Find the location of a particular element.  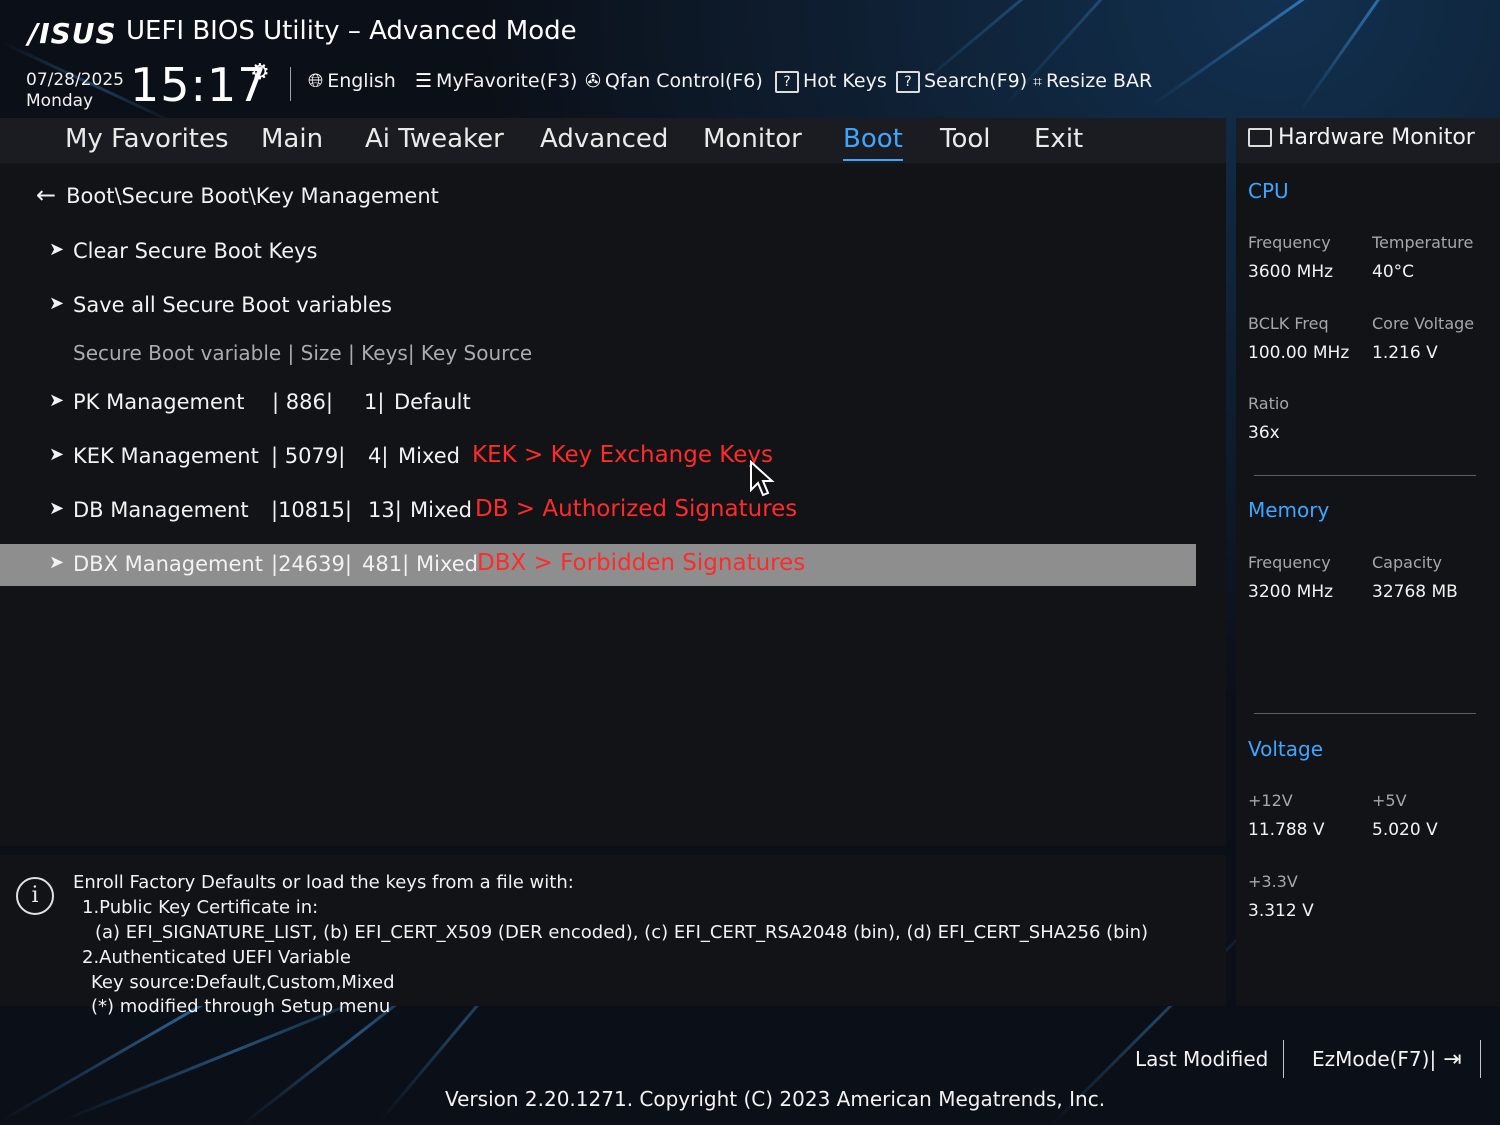

voltage-5v: 5.020 V is located at coordinates (1405, 830).